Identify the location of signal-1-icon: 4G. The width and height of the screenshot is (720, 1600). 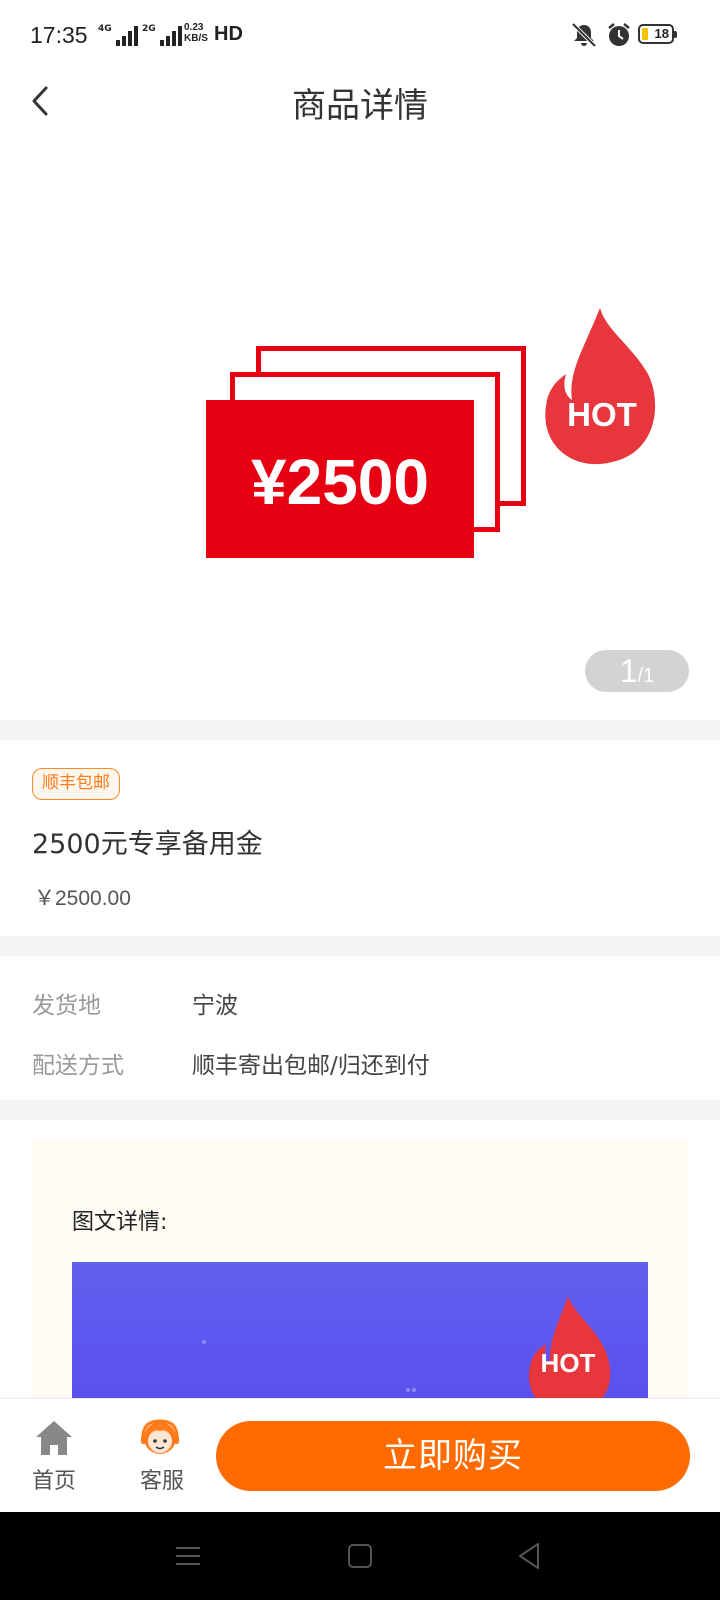
(118, 35).